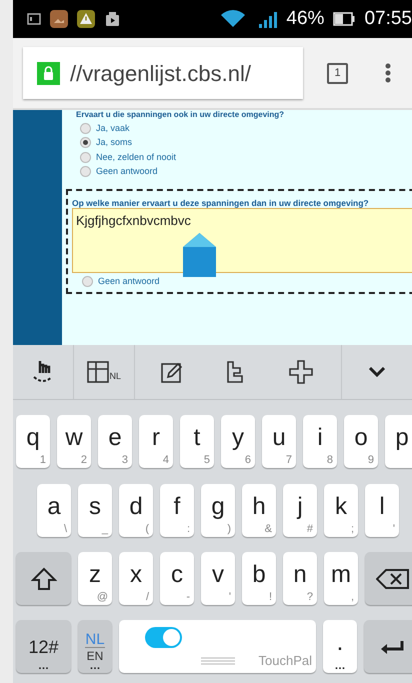 The height and width of the screenshot is (683, 412). I want to click on key: d (, so click(136, 510).